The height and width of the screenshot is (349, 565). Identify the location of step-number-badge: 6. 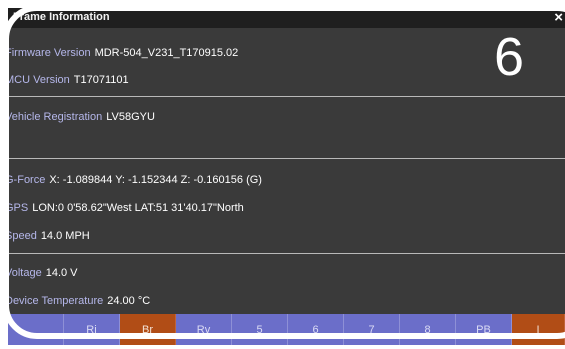
(509, 57).